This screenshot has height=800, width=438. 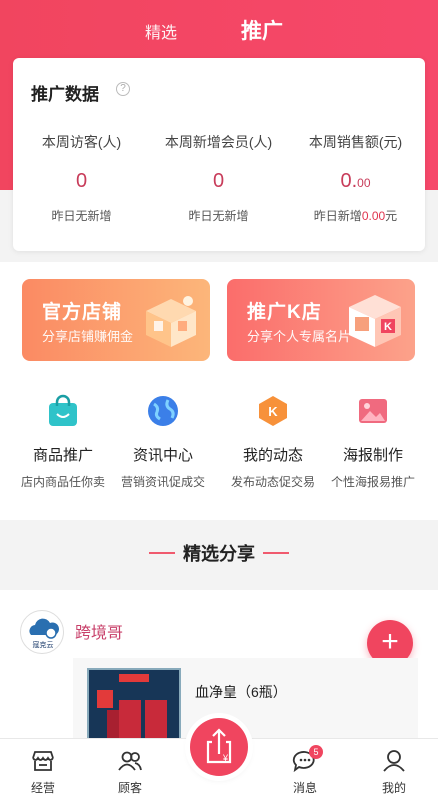 What do you see at coordinates (394, 761) in the screenshot?
I see `profile-icon` at bounding box center [394, 761].